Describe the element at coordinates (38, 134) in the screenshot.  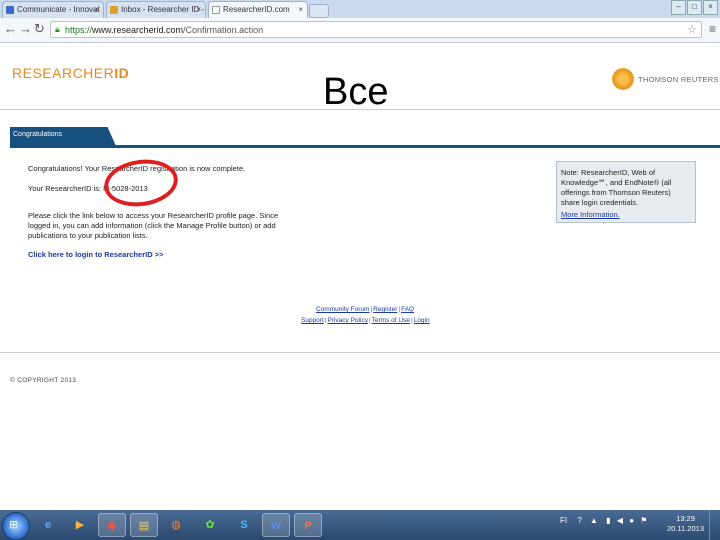
I see `section-tab-label: Congratulations` at that location.